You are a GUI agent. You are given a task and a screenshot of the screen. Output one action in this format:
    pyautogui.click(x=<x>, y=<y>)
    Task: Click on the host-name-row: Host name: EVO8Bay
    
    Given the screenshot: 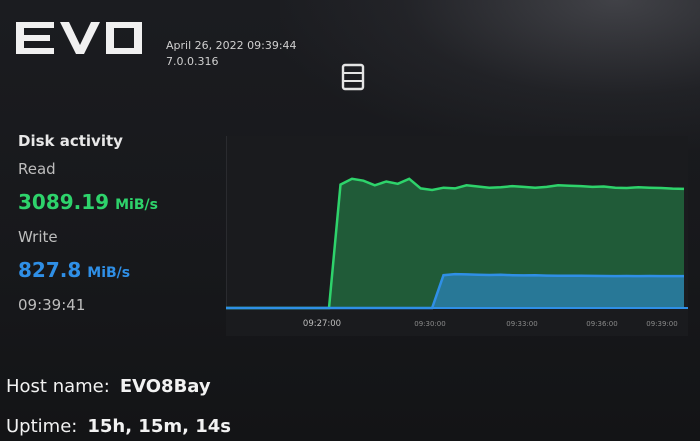 What is the action you would take?
    pyautogui.click(x=108, y=386)
    